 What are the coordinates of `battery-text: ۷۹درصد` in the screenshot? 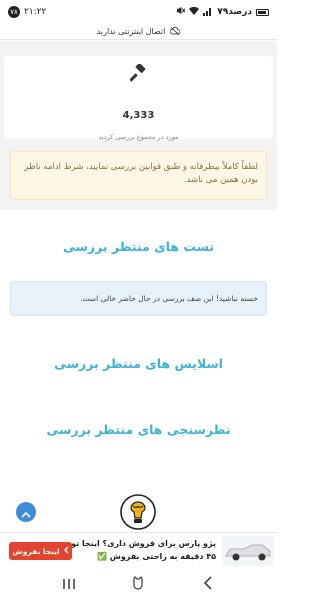 It's located at (234, 12).